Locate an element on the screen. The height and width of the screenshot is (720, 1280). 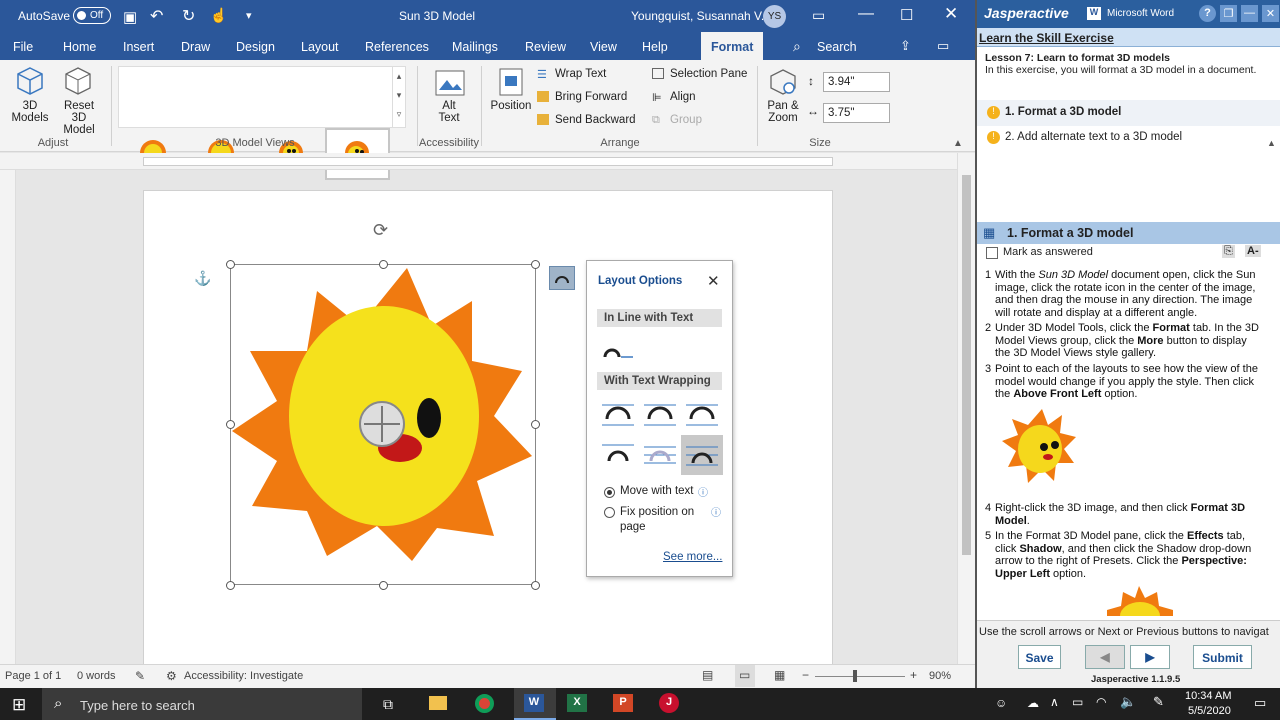
help-icon: ? is located at coordinates (1207, 13).